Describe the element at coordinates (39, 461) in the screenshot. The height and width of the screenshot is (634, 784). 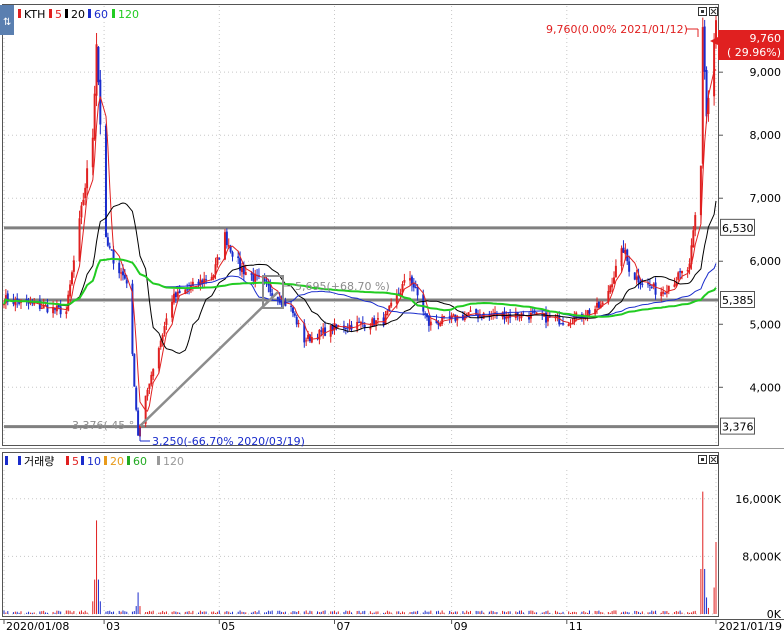
I see `legend-item-volume: 거래량` at that location.